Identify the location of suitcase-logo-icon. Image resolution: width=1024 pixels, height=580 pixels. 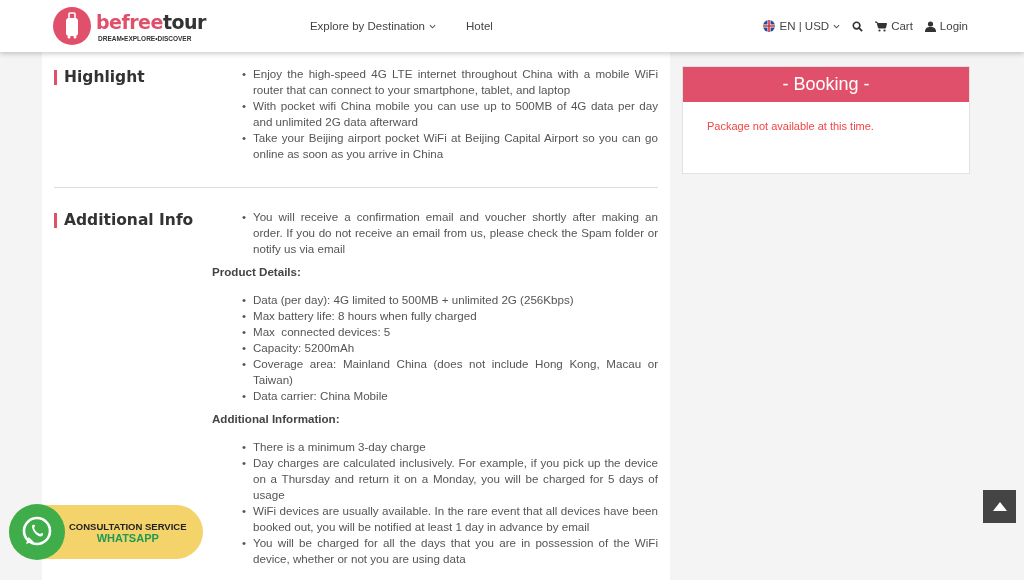
(72, 26).